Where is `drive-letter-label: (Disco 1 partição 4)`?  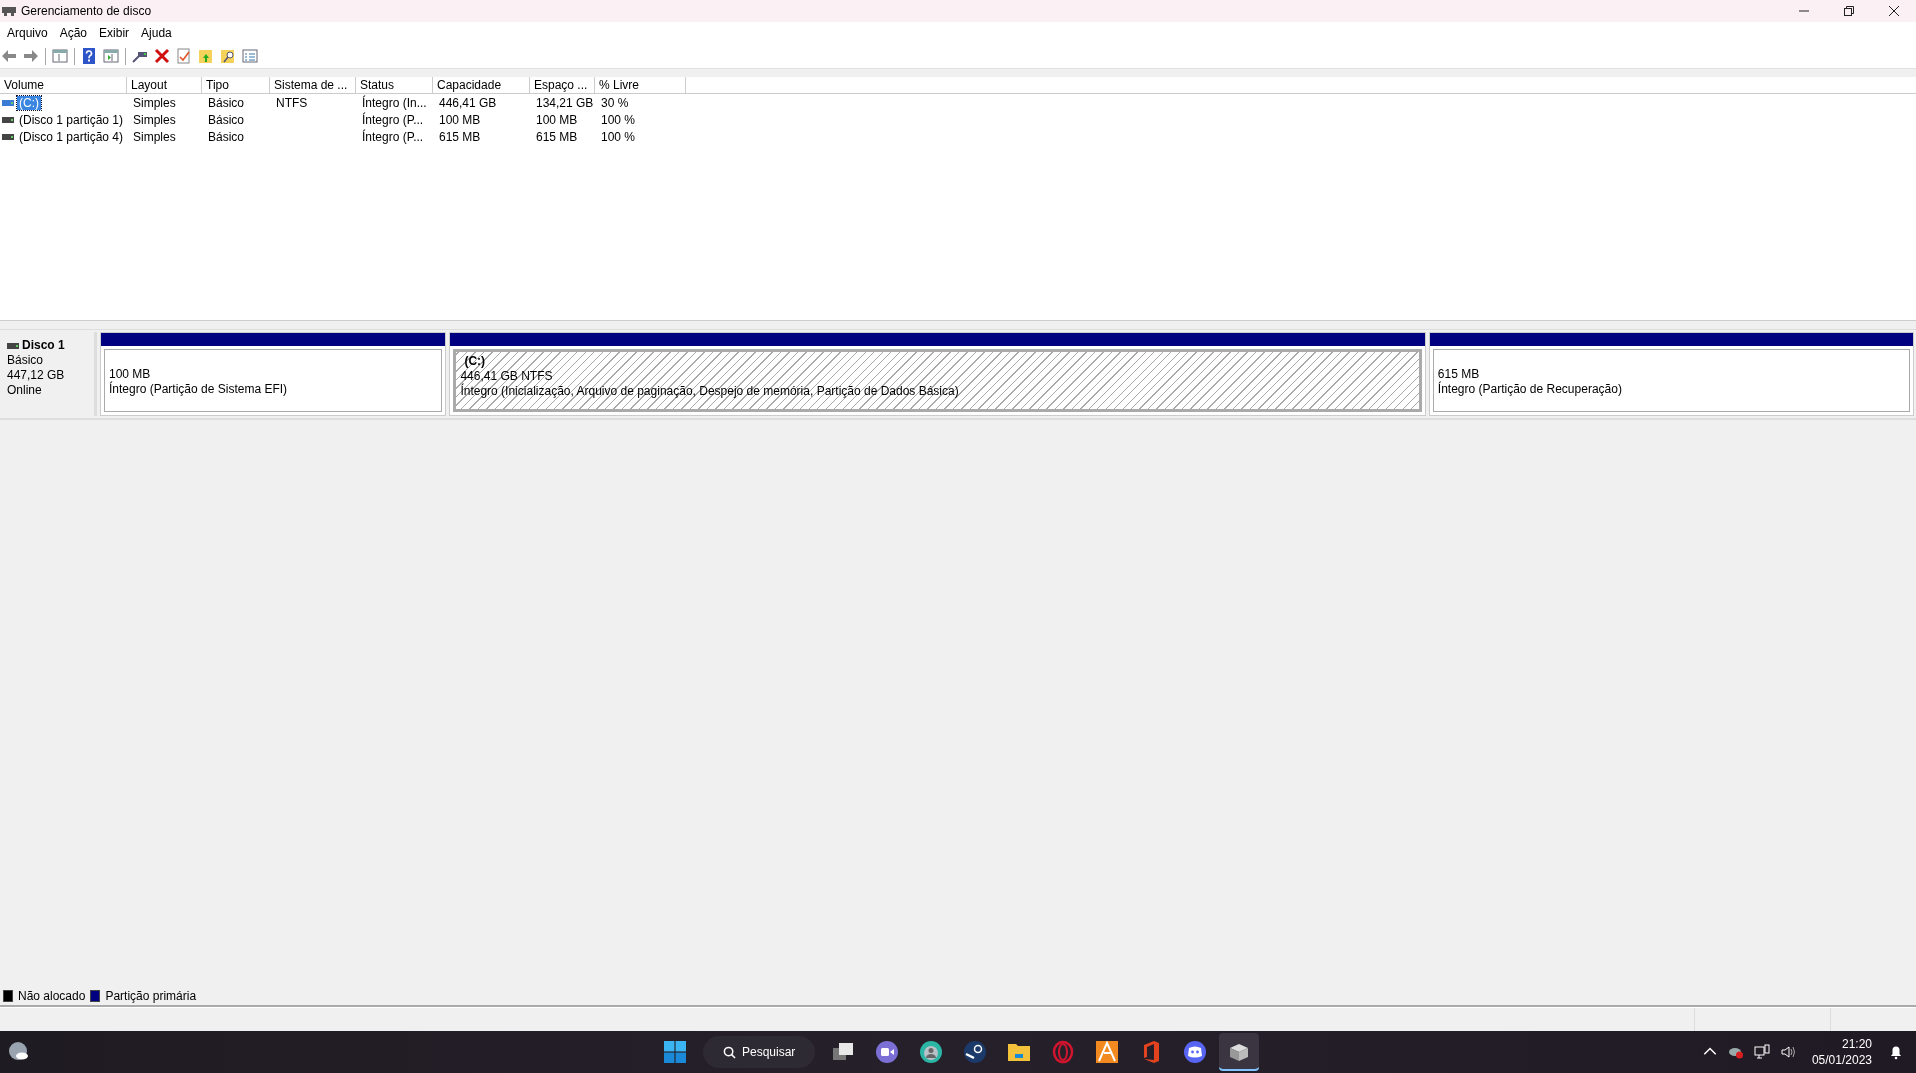 drive-letter-label: (Disco 1 partição 4) is located at coordinates (71, 136).